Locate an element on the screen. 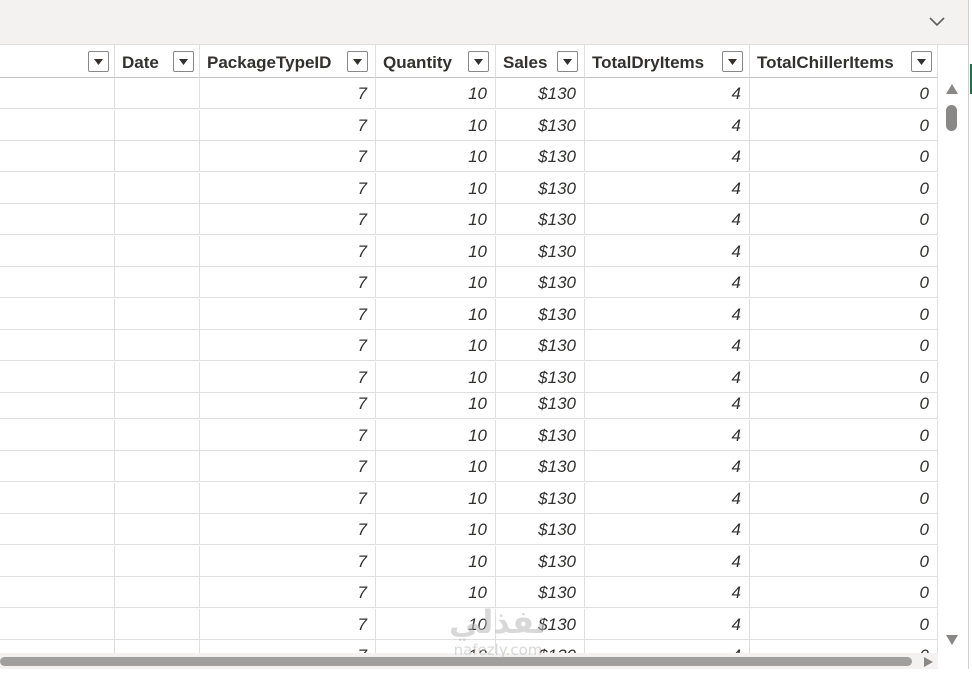  scroll-up-icon is located at coordinates (952, 89).